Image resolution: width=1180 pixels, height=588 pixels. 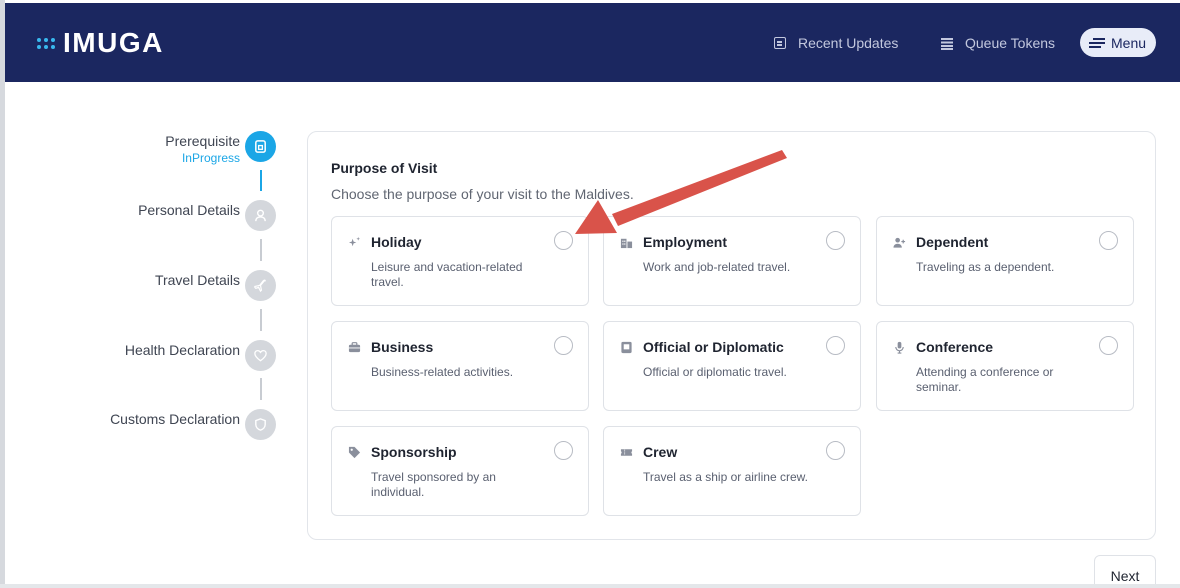 I want to click on dependent-radio, so click(x=1108, y=240).